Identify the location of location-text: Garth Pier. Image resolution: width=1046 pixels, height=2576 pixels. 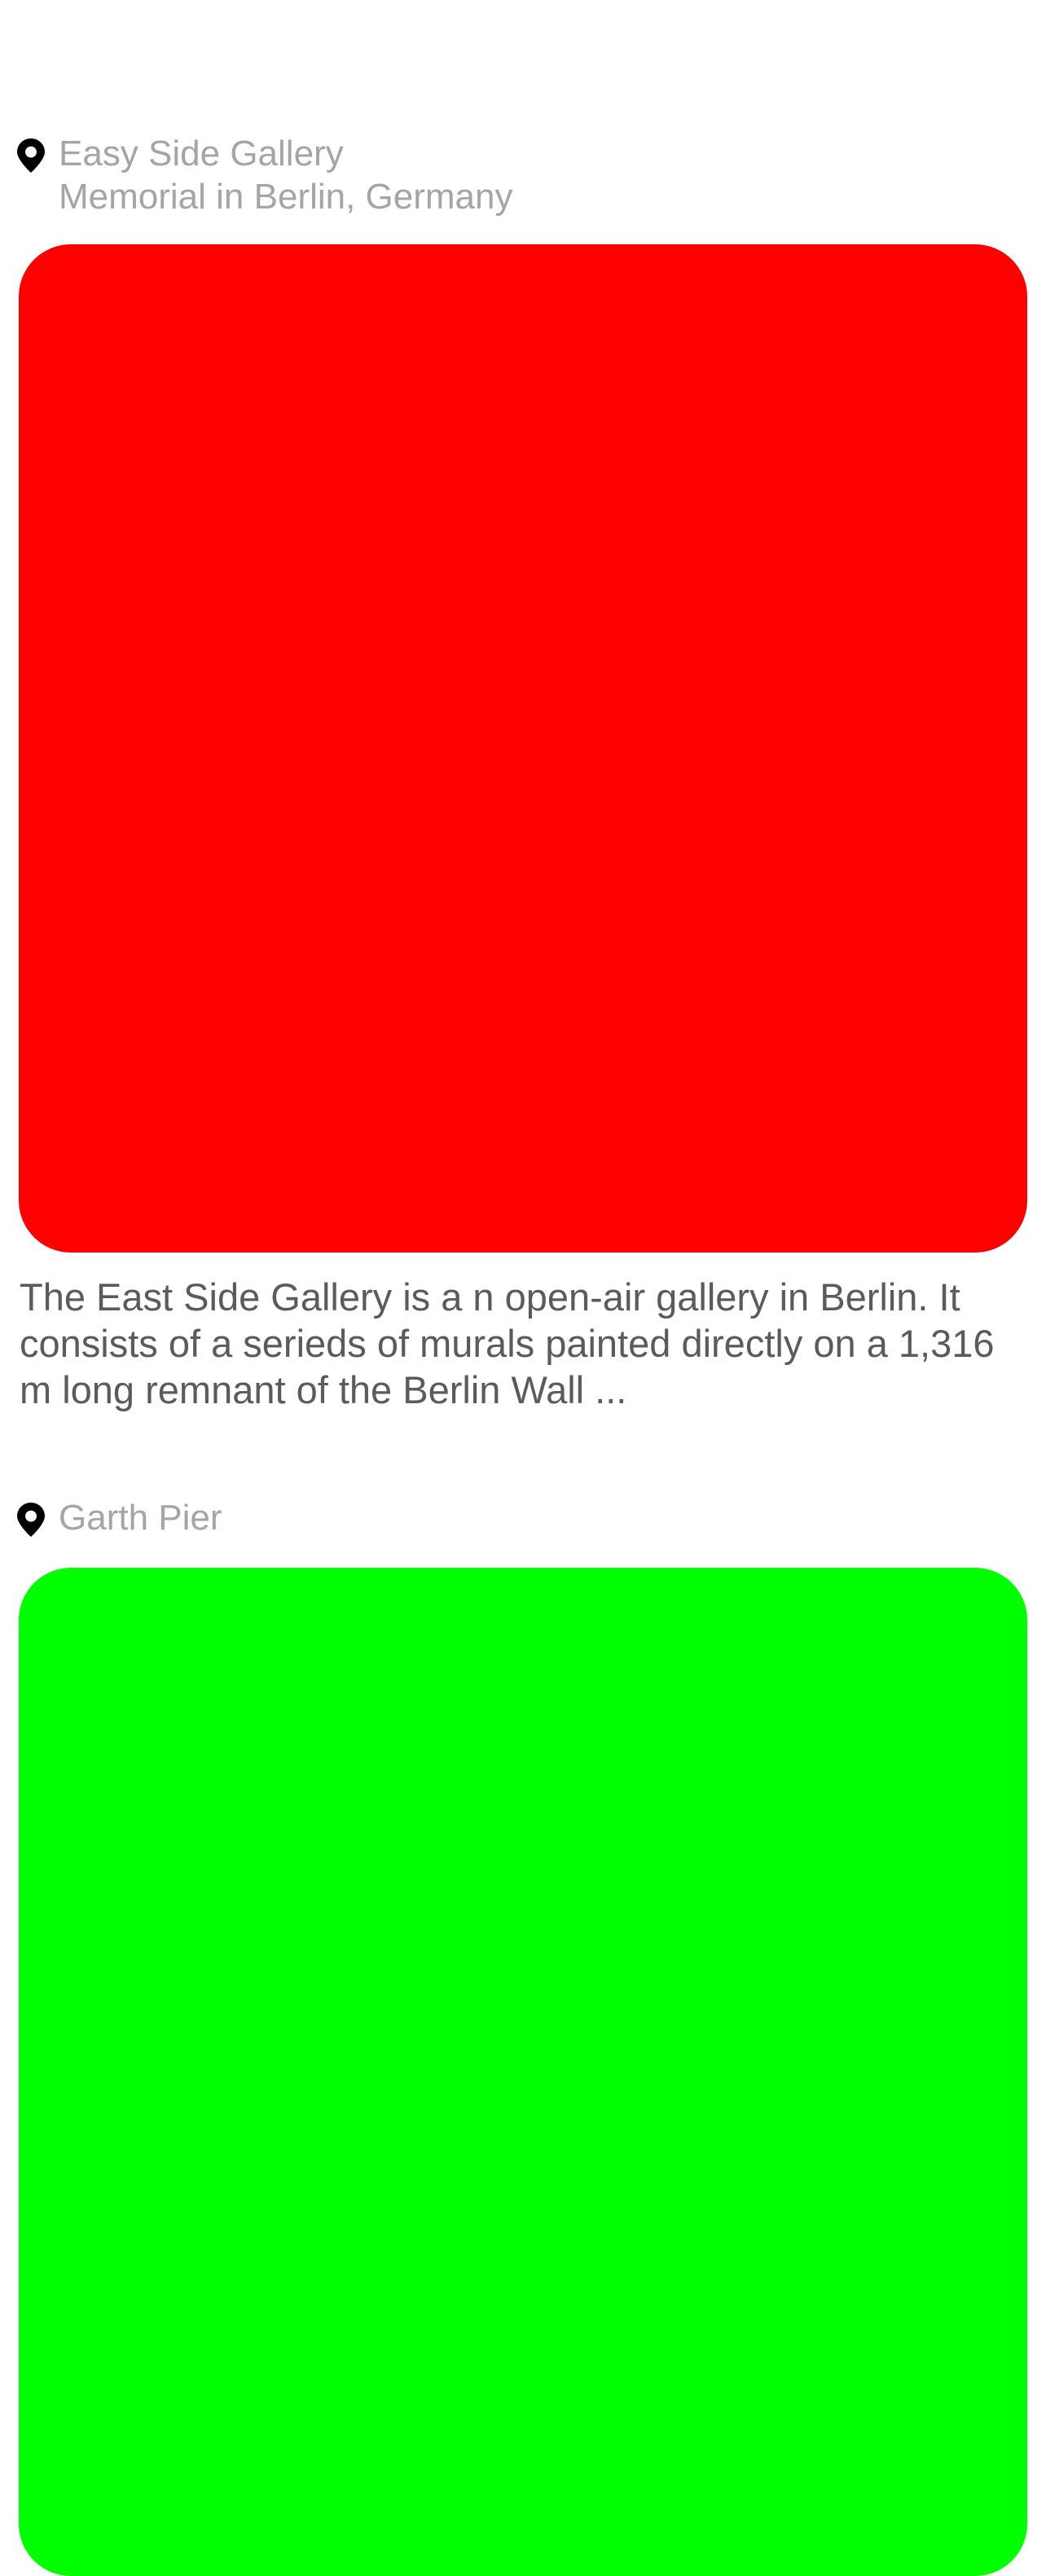
(140, 1517).